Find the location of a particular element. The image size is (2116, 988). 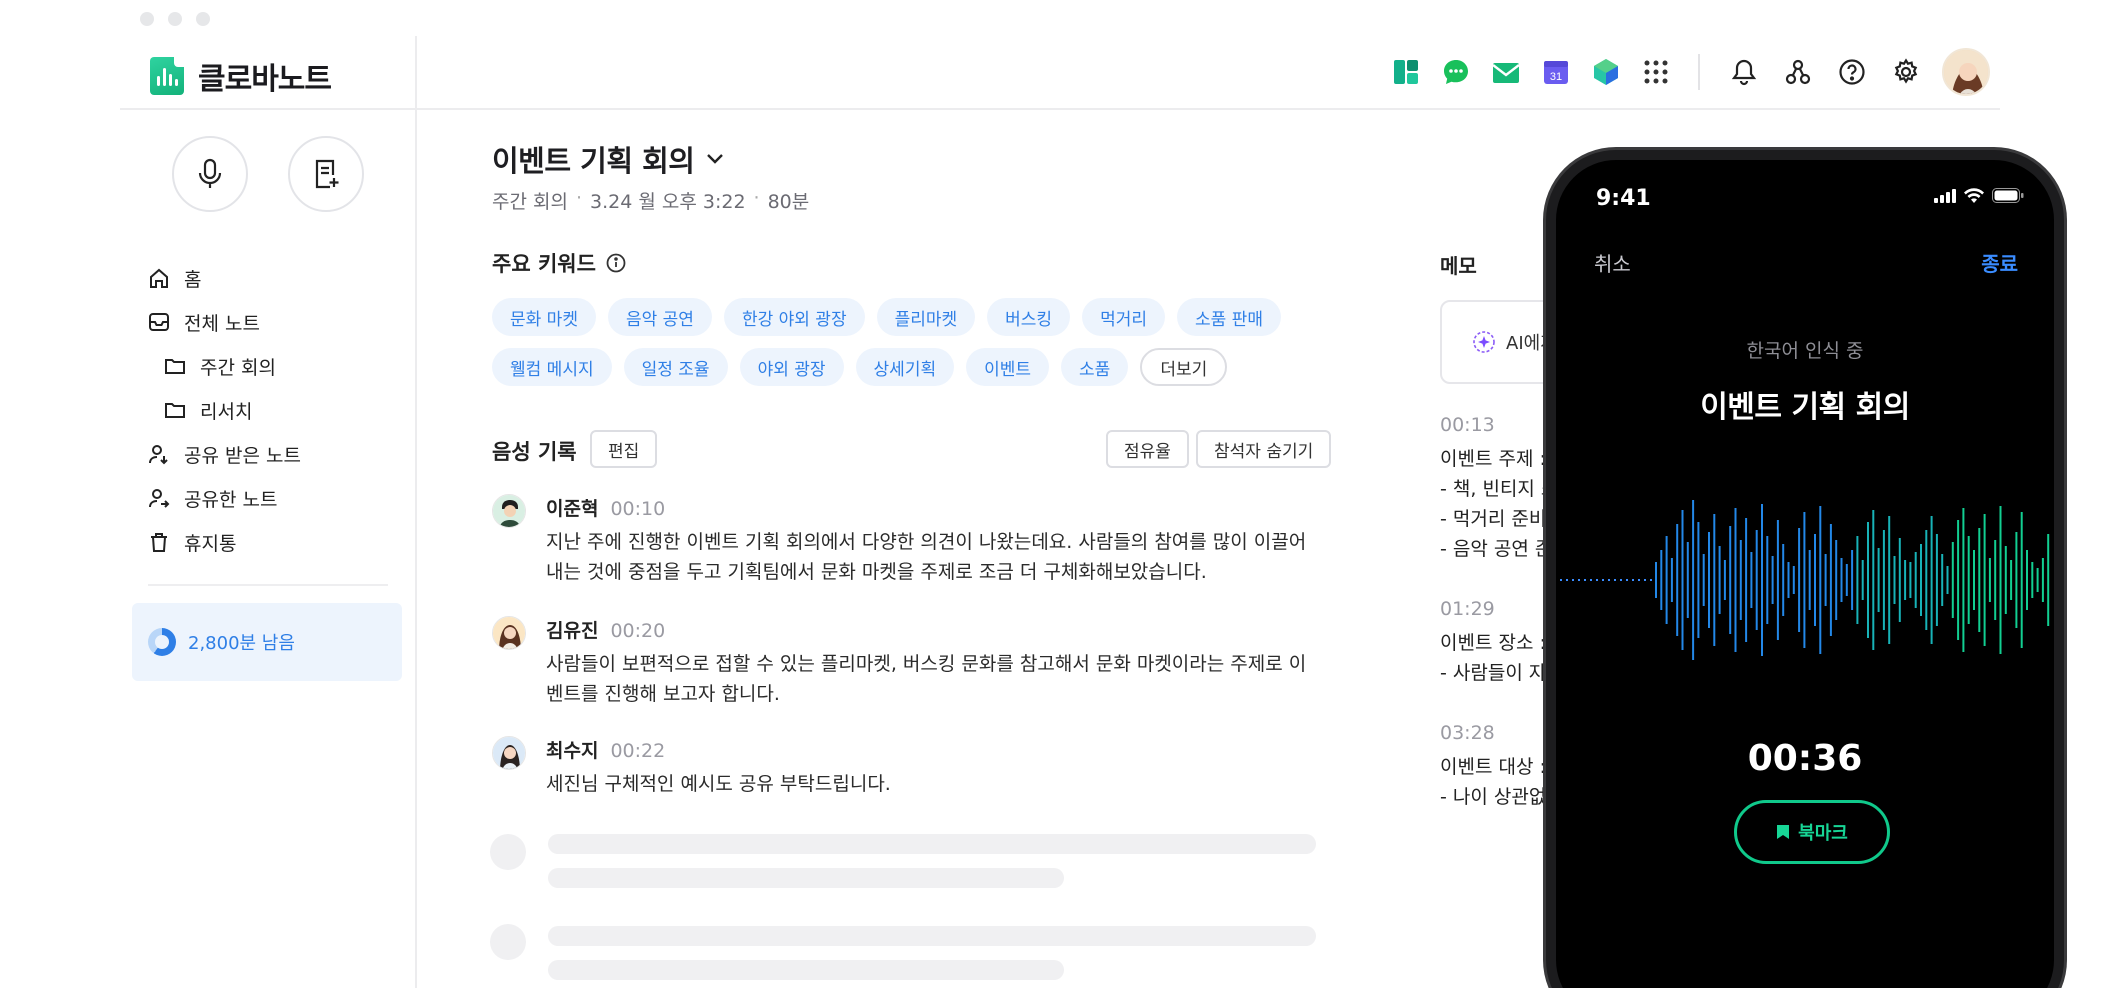

memo-line: - 사람들이 자 is located at coordinates (1493, 673).